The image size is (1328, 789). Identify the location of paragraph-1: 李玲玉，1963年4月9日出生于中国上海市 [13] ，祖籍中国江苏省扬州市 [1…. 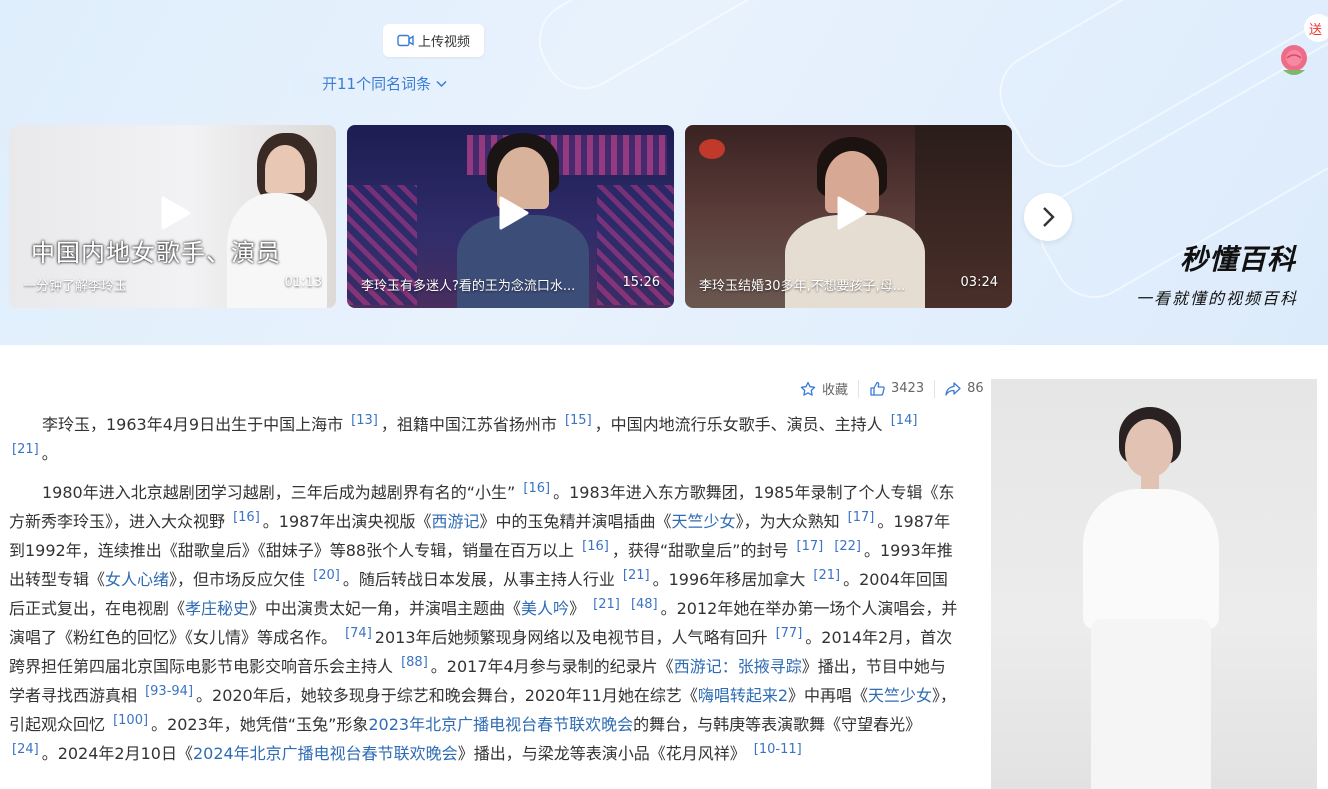
(484, 439).